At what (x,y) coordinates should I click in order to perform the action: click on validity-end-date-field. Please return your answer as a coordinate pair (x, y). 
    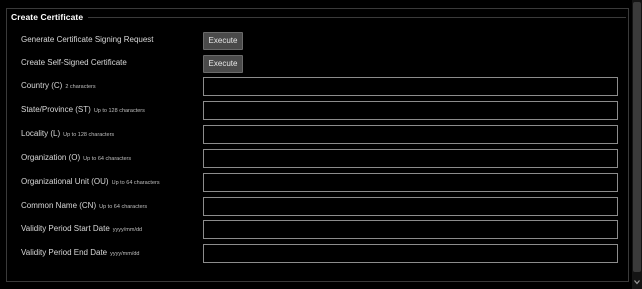
    Looking at the image, I should click on (410, 253).